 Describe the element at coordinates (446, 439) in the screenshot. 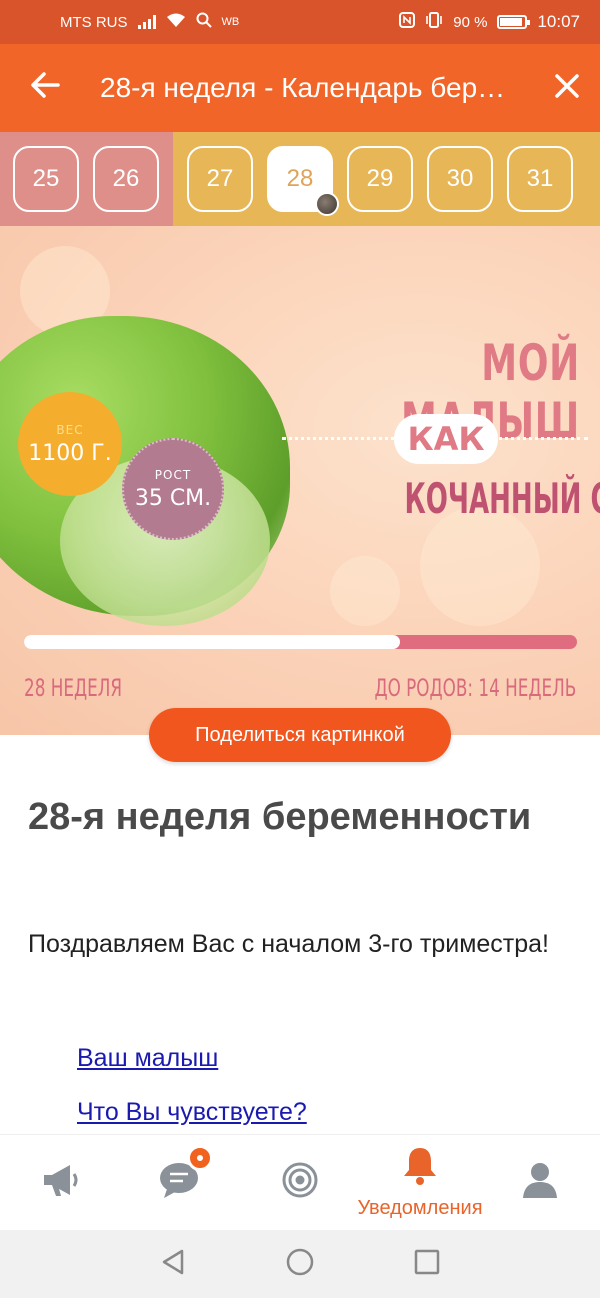

I see `hero-kak-label: КАК` at that location.